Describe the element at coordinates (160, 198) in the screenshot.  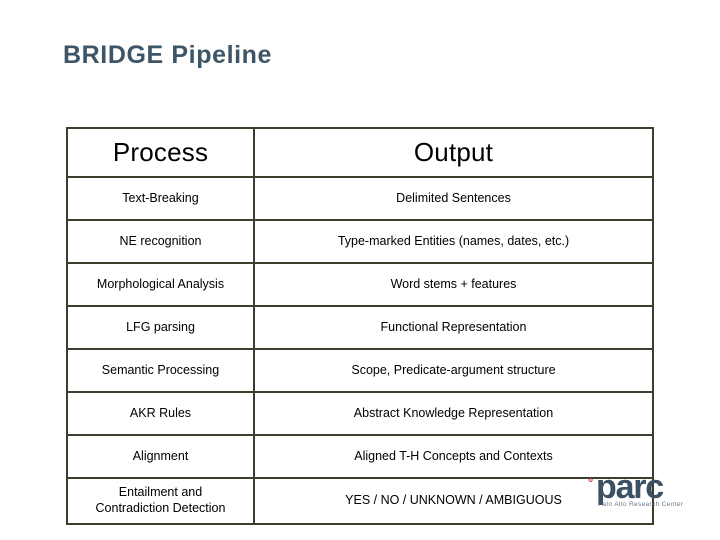
I see `cell-process: Text-Breaking` at that location.